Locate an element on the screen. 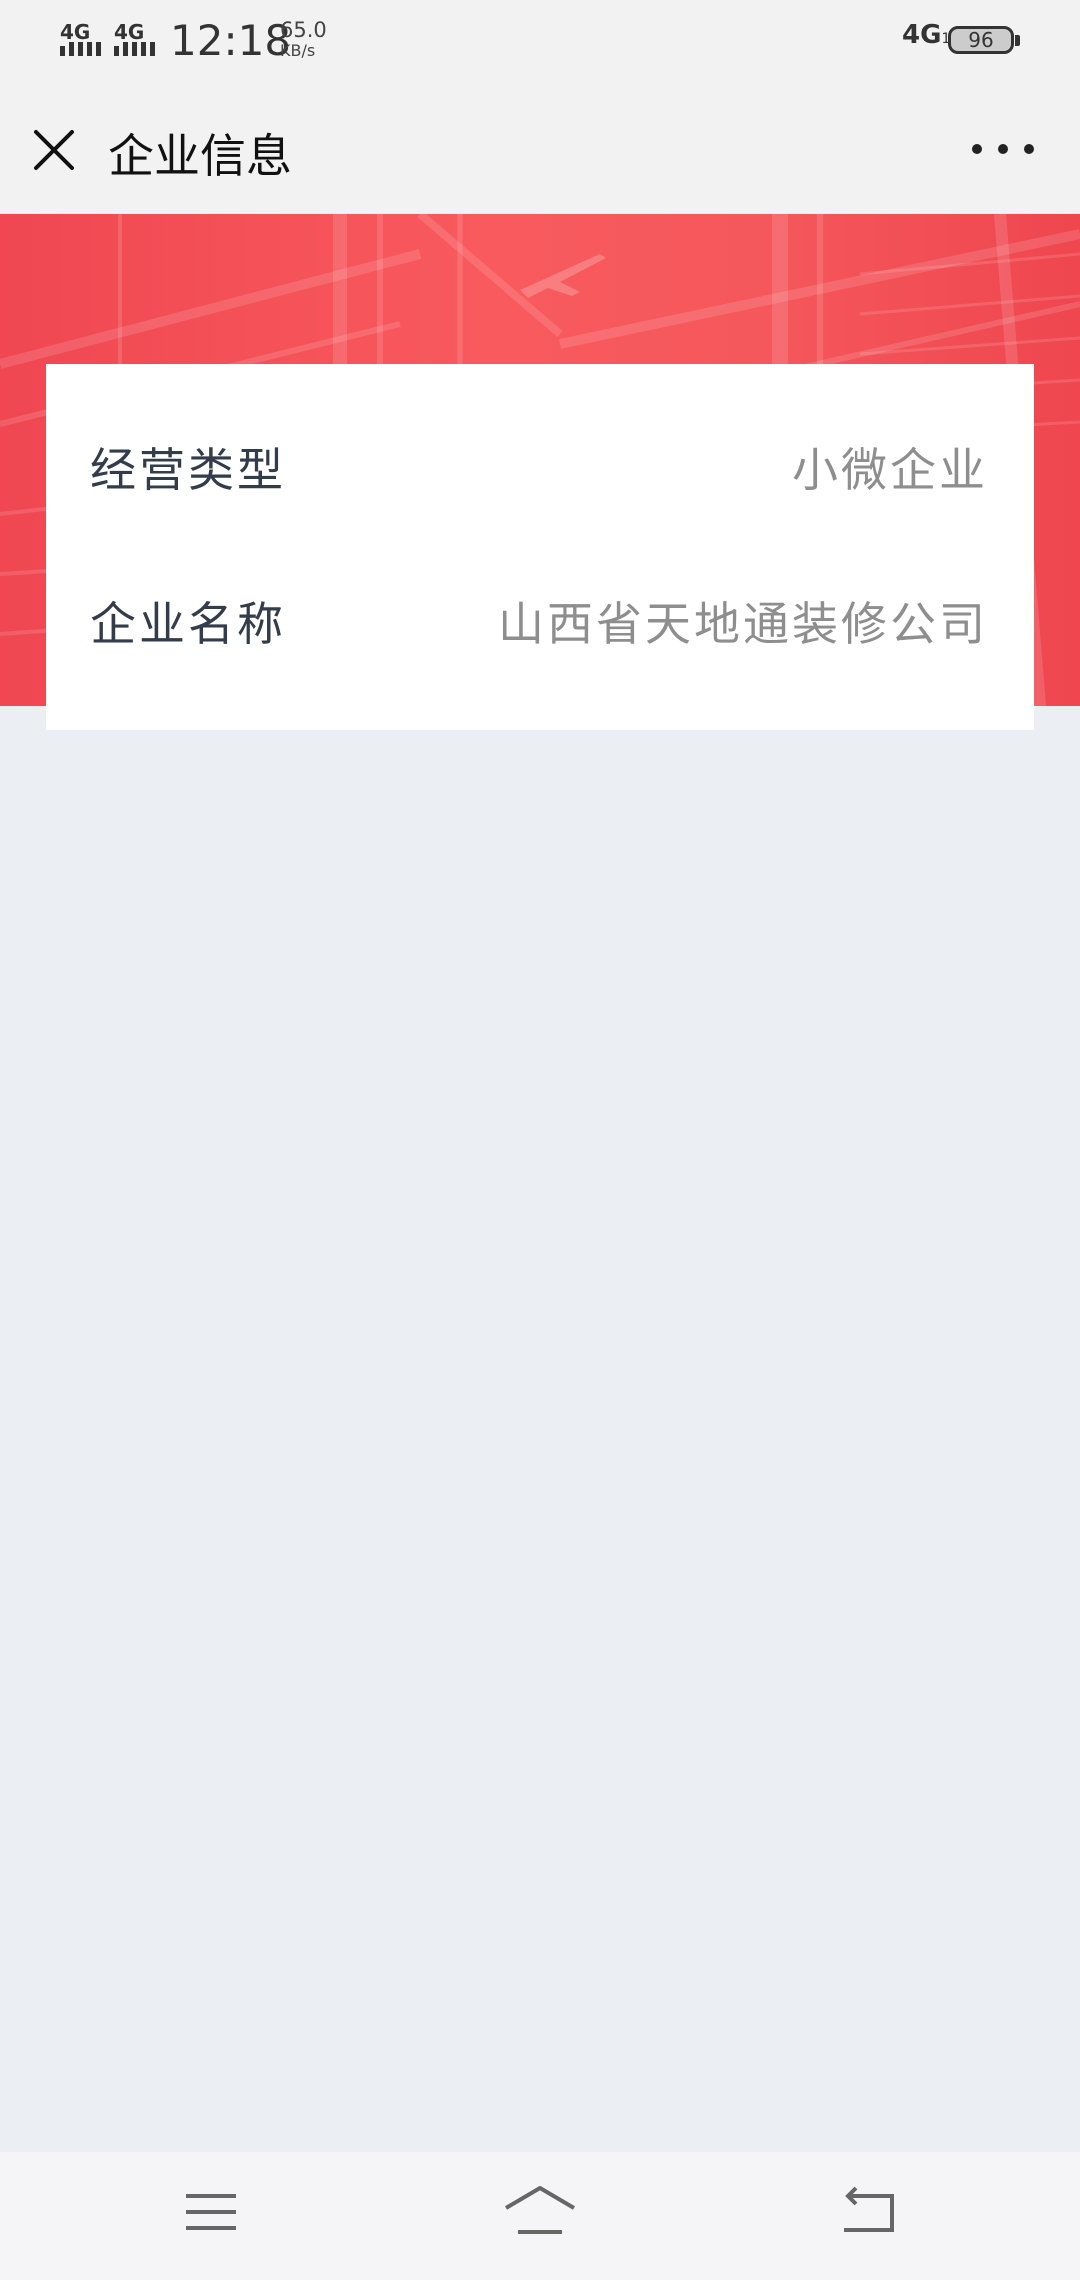 This screenshot has height=2280, width=1080. info-row-value: 小微企业 is located at coordinates (890, 470).